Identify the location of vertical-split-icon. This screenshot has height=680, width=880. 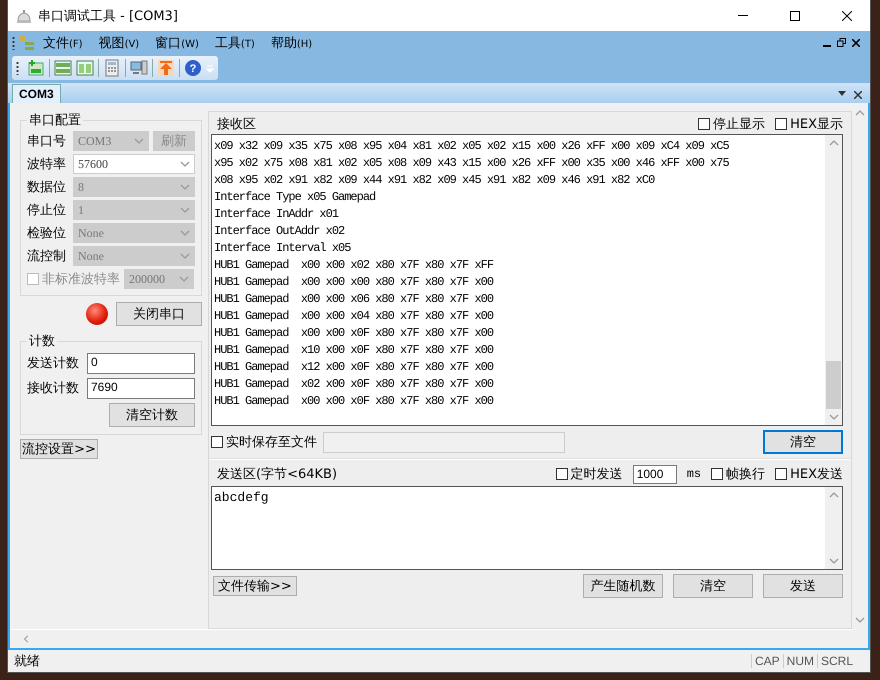
(85, 67).